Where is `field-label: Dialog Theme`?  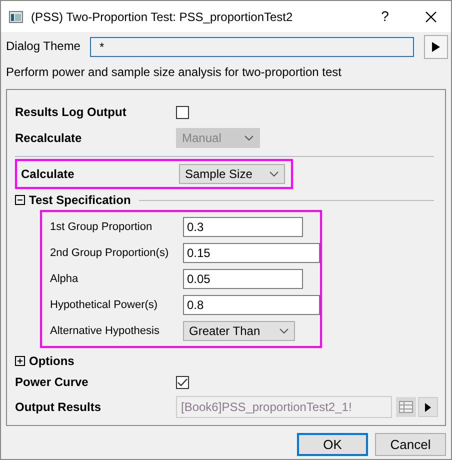 field-label: Dialog Theme is located at coordinates (43, 46).